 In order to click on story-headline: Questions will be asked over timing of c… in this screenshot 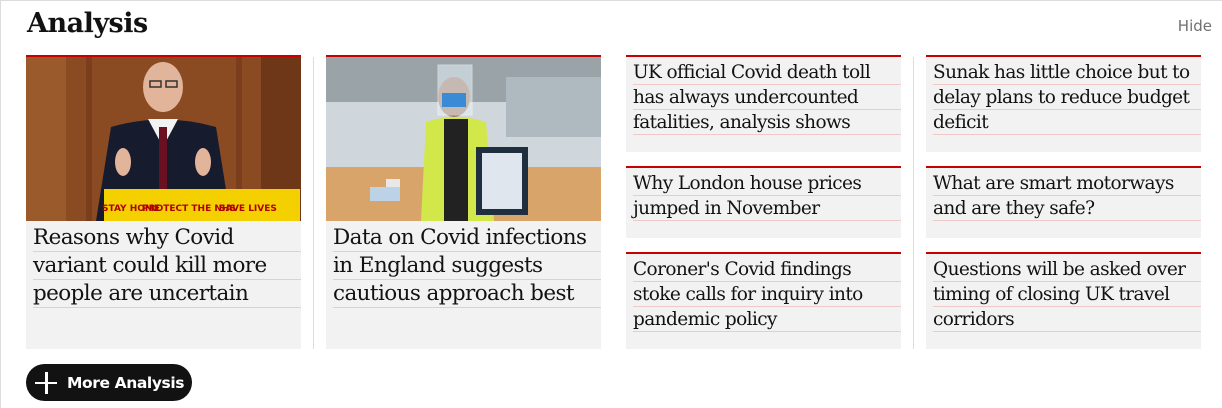, I will do `click(1067, 294)`.